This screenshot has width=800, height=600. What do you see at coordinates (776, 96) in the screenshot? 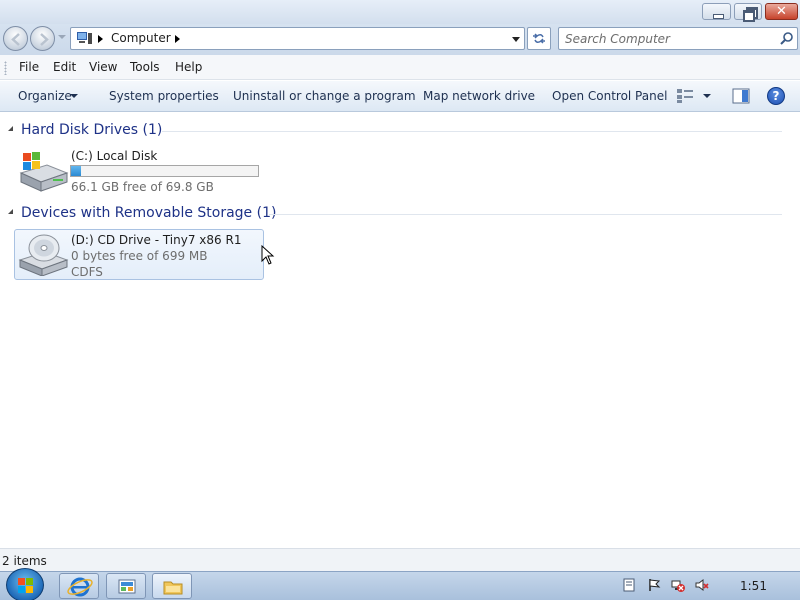
I see `help-button: ?` at bounding box center [776, 96].